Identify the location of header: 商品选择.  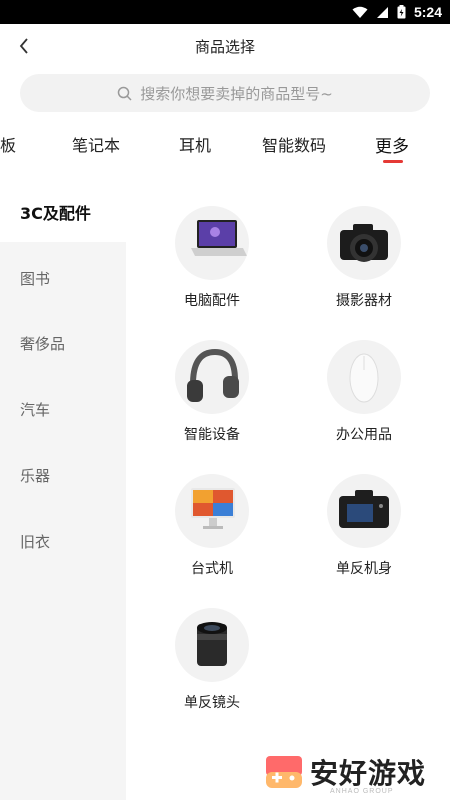
(225, 46).